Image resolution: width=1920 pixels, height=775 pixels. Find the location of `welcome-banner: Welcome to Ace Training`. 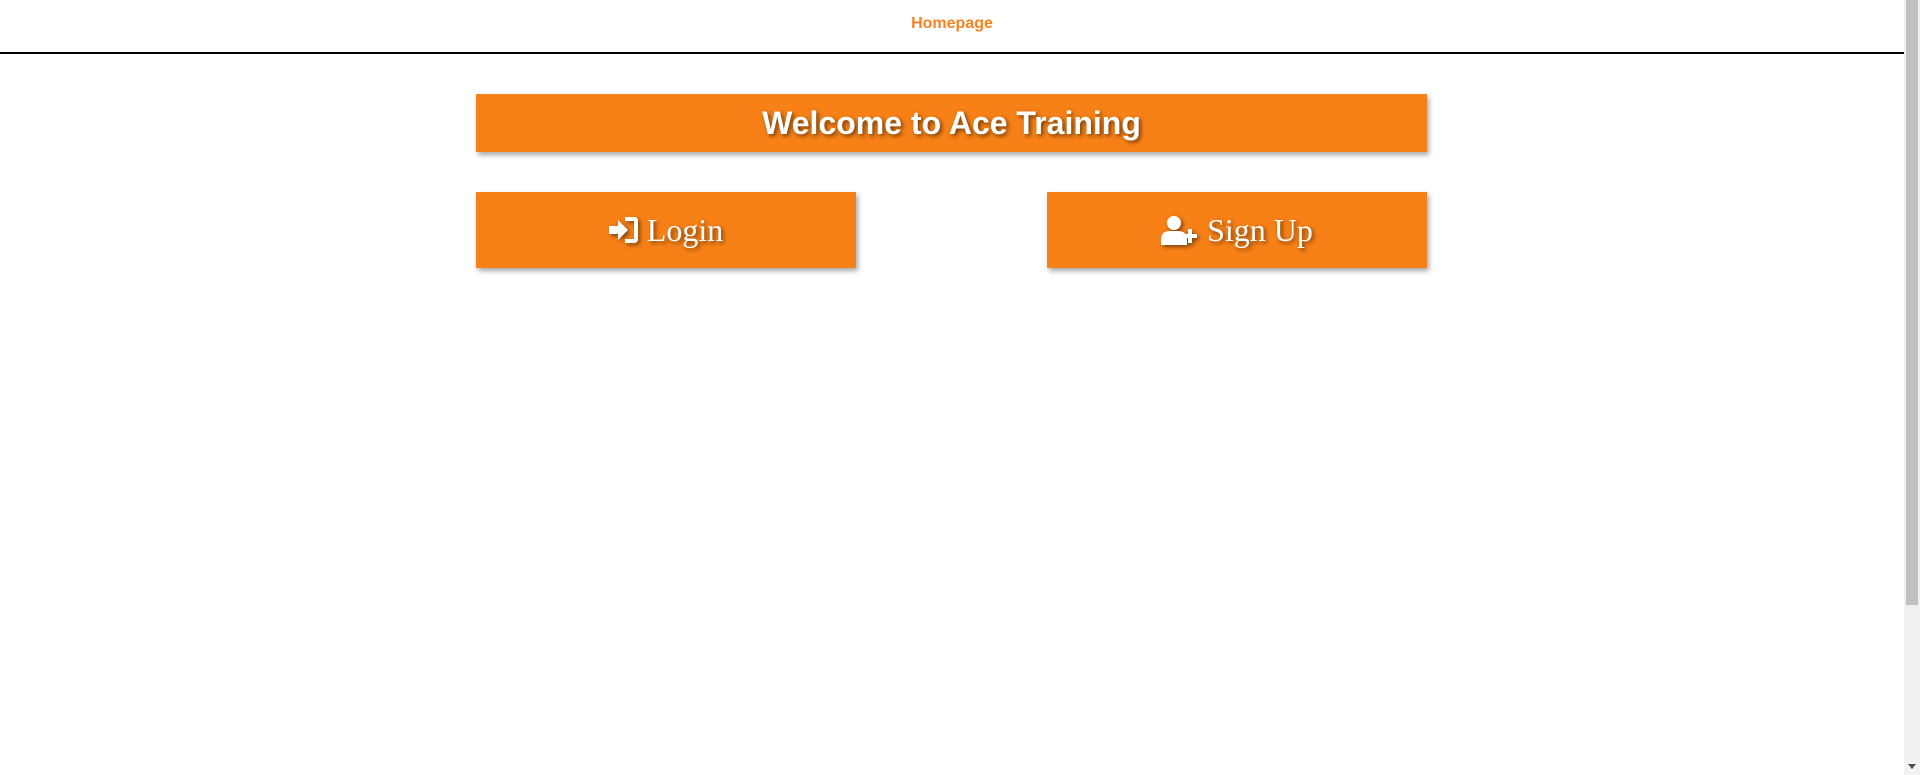

welcome-banner: Welcome to Ace Training is located at coordinates (951, 123).